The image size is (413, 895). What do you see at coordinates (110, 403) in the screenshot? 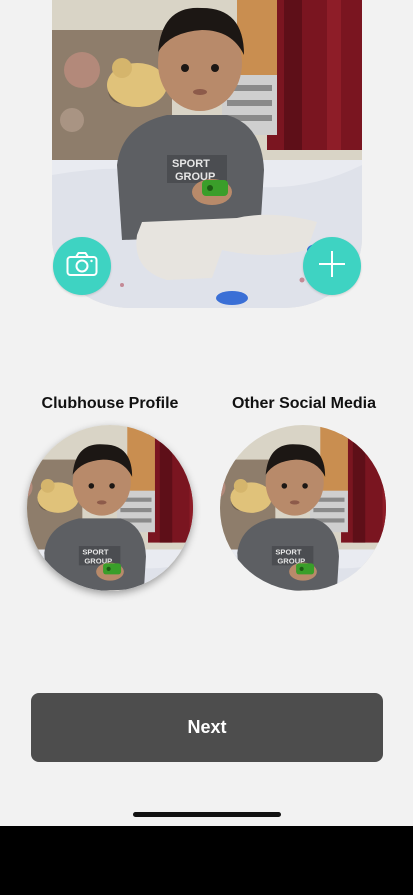
I see `clubhouse-profile-label: Clubhouse Profile` at bounding box center [110, 403].